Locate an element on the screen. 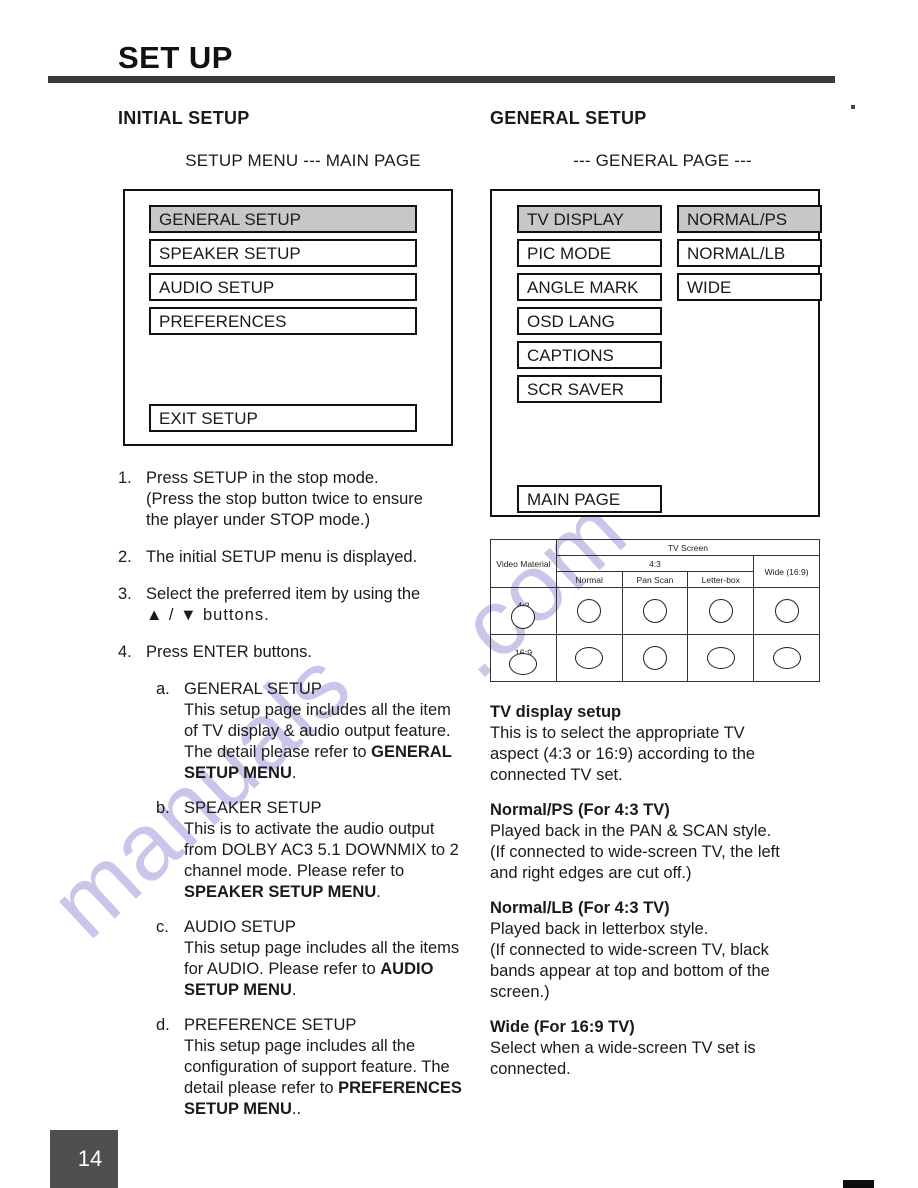 The image size is (918, 1188). osd-item-main-page: MAIN PAGE is located at coordinates (589, 499).